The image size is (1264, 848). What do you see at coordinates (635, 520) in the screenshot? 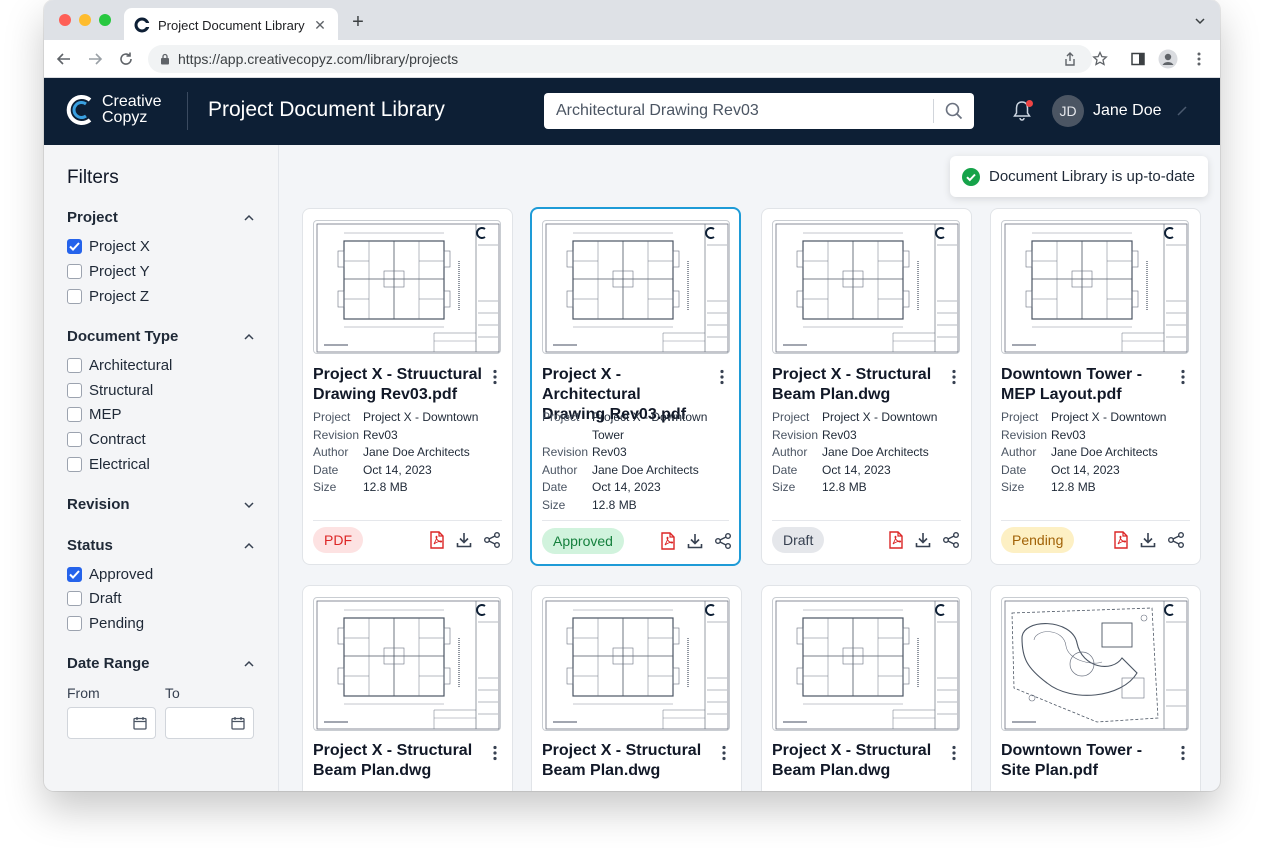
I see `card-divider` at bounding box center [635, 520].